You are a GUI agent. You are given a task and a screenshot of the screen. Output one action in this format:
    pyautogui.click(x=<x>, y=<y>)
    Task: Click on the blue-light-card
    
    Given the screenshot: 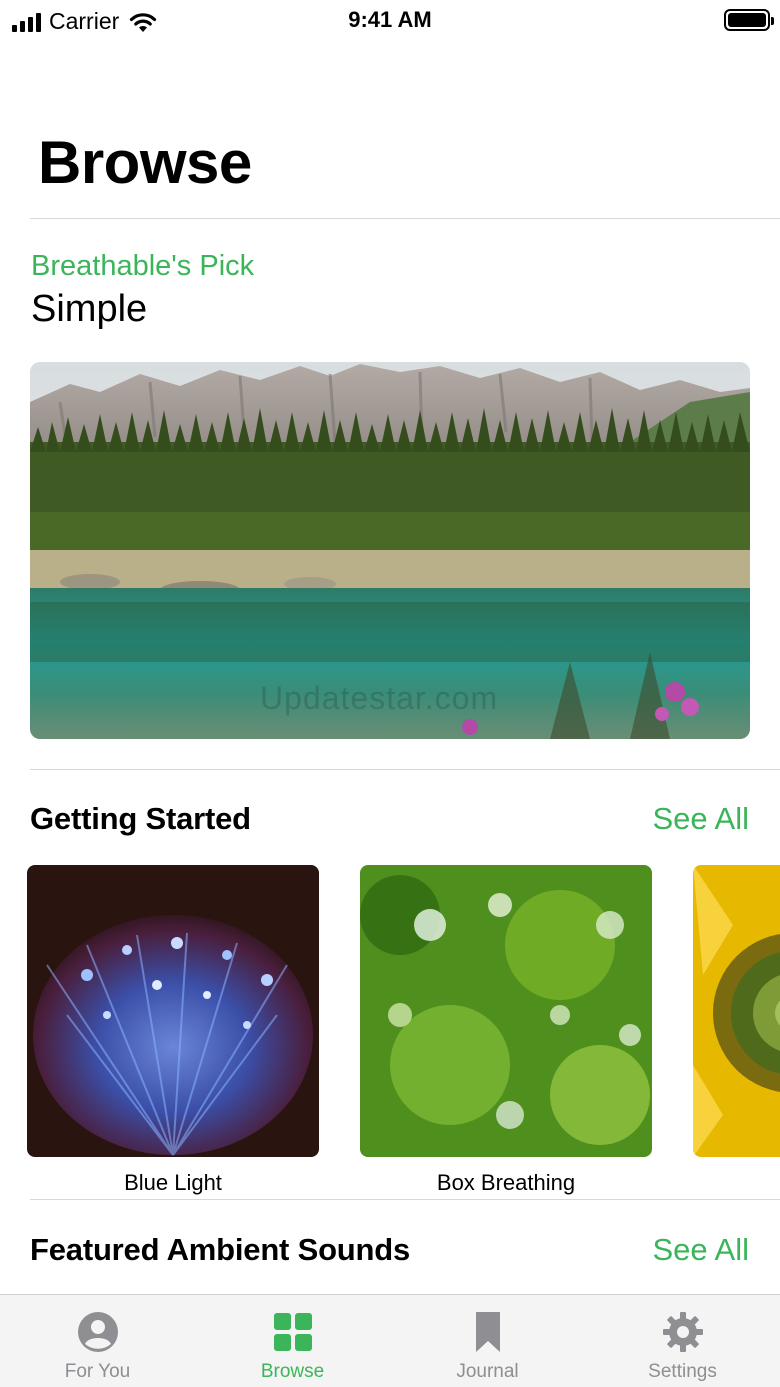 What is the action you would take?
    pyautogui.click(x=173, y=1011)
    